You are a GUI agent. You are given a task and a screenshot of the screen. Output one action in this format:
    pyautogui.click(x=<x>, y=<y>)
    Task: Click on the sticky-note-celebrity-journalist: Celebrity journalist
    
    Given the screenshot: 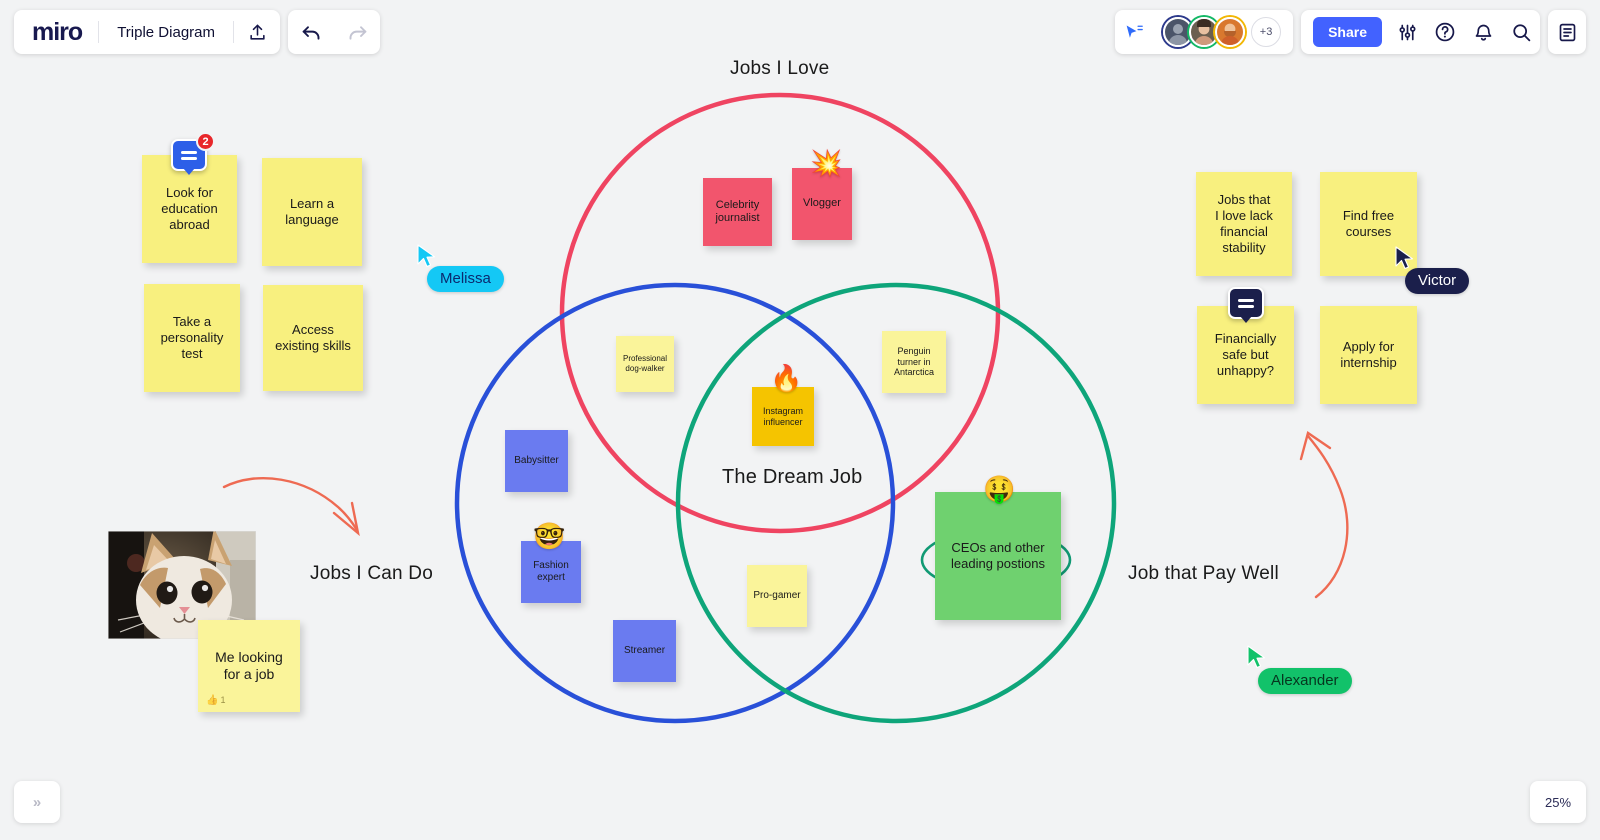 What is the action you would take?
    pyautogui.click(x=737, y=212)
    